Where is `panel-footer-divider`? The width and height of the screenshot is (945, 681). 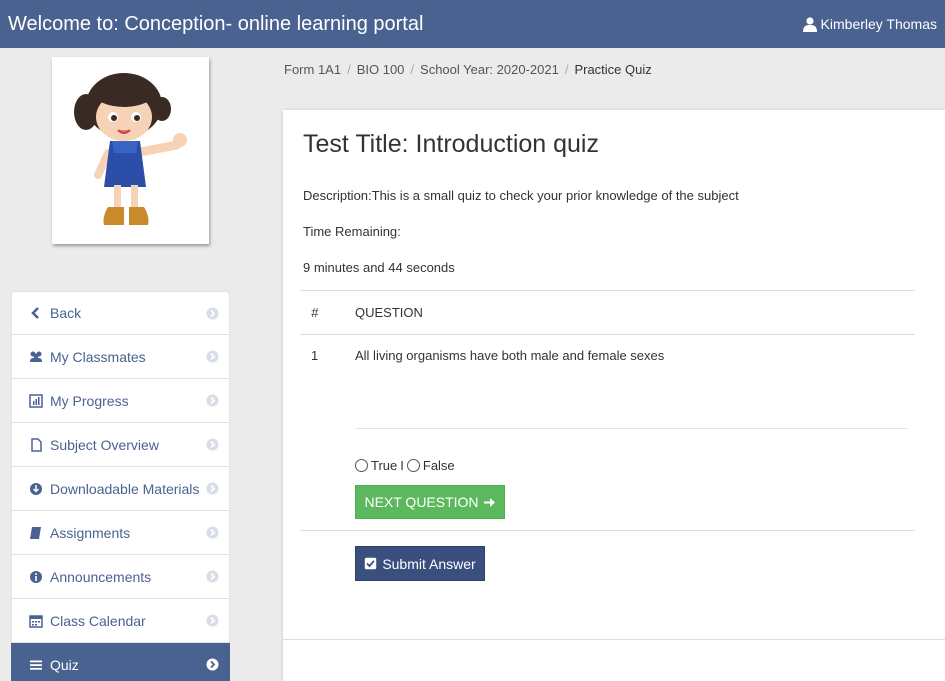 panel-footer-divider is located at coordinates (614, 639).